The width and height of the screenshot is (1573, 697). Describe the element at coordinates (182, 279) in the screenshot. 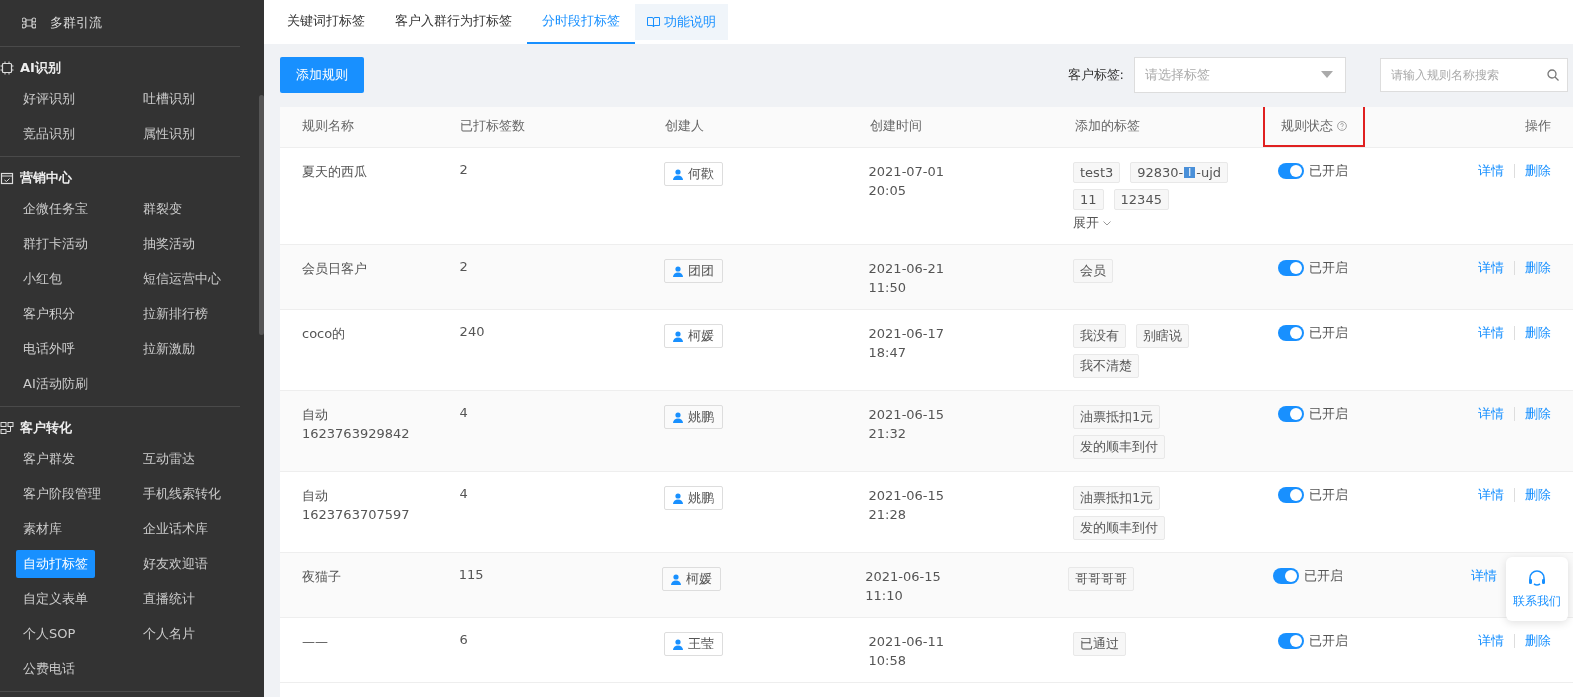

I see `sidebar-item: 短信运营中心` at that location.